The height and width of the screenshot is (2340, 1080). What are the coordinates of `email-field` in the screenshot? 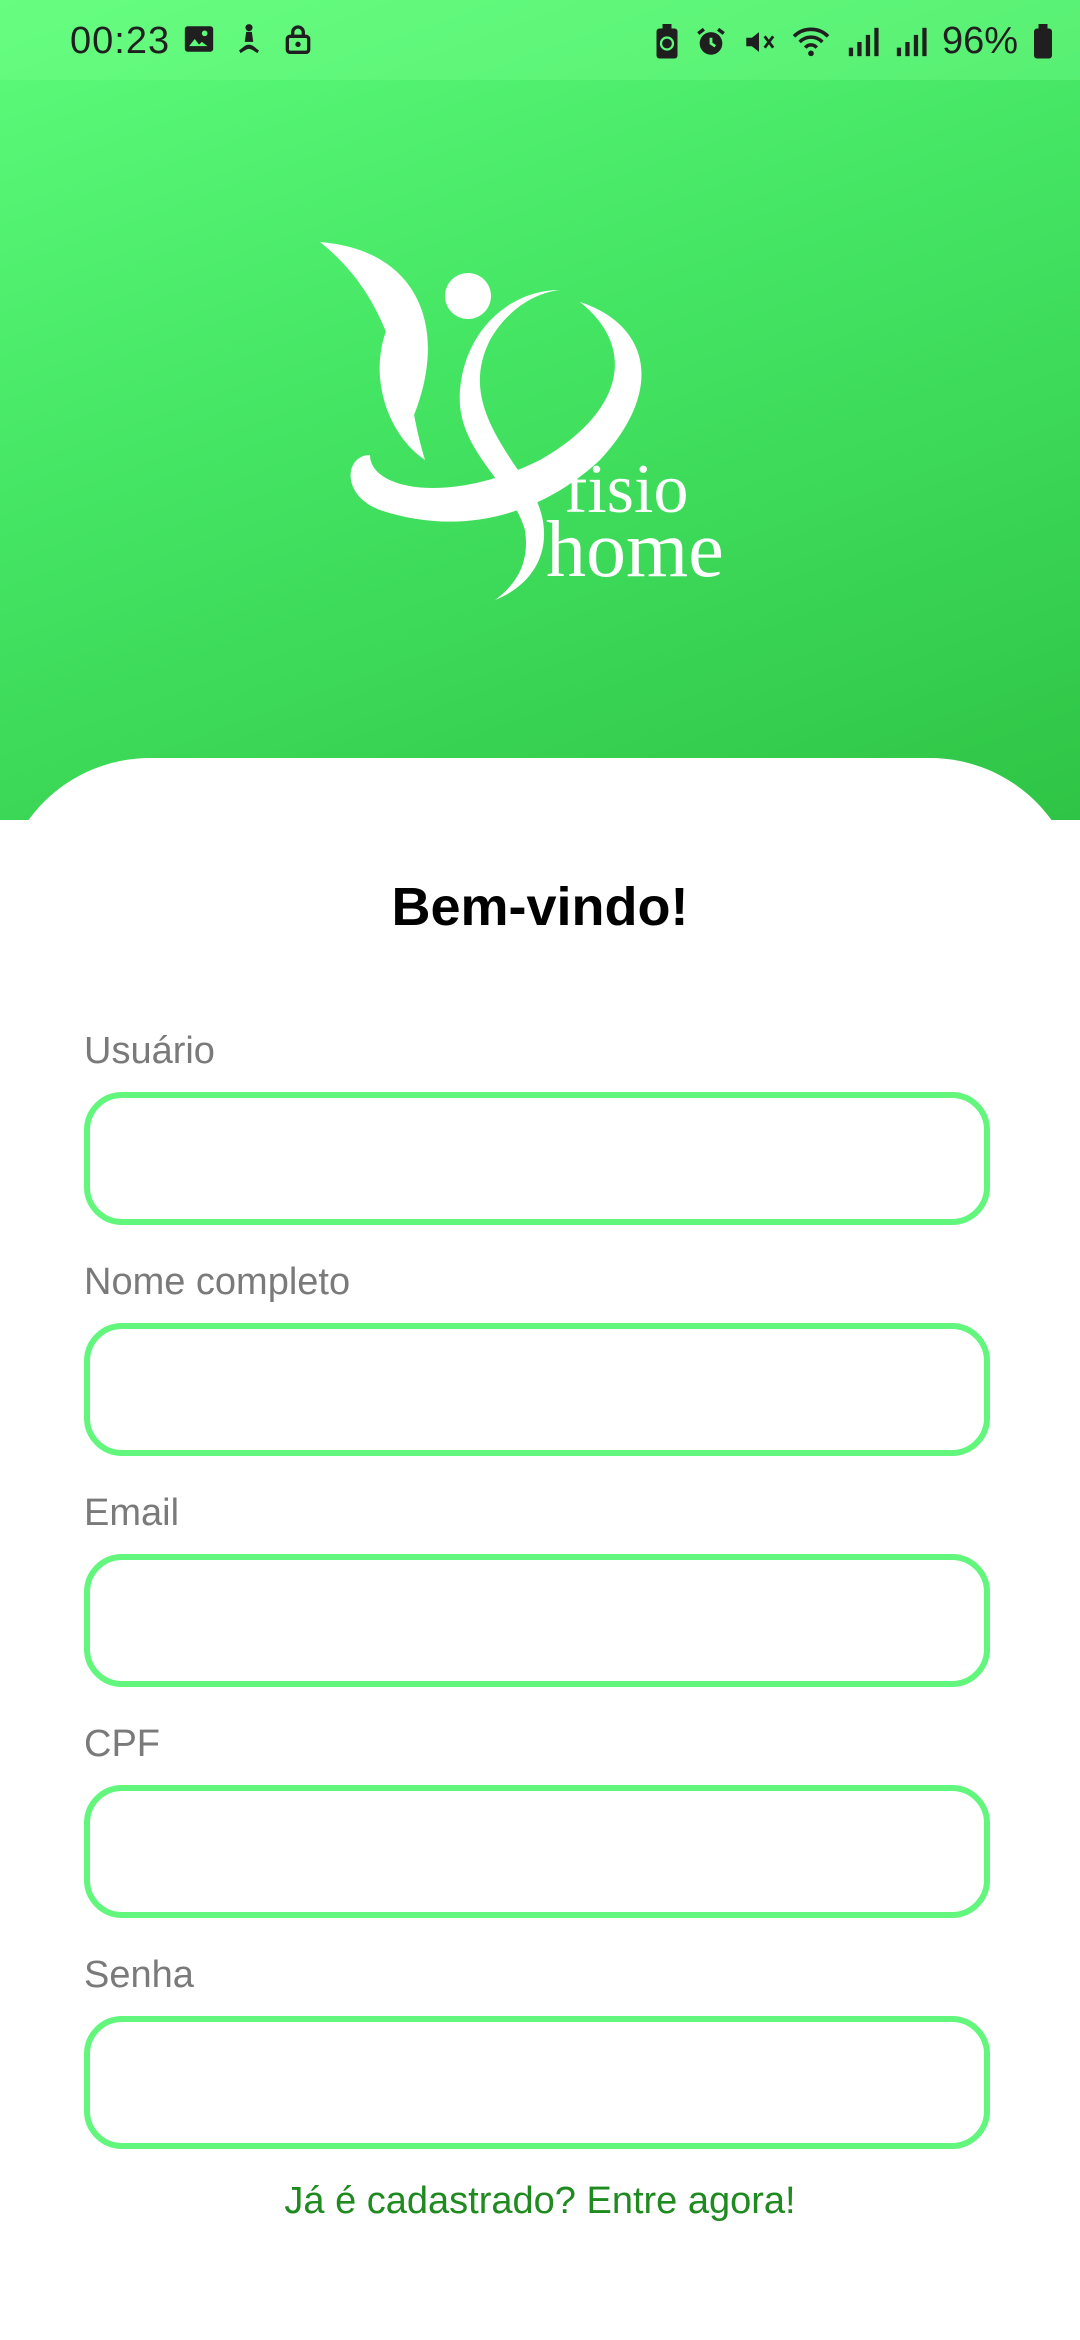 It's located at (537, 1620).